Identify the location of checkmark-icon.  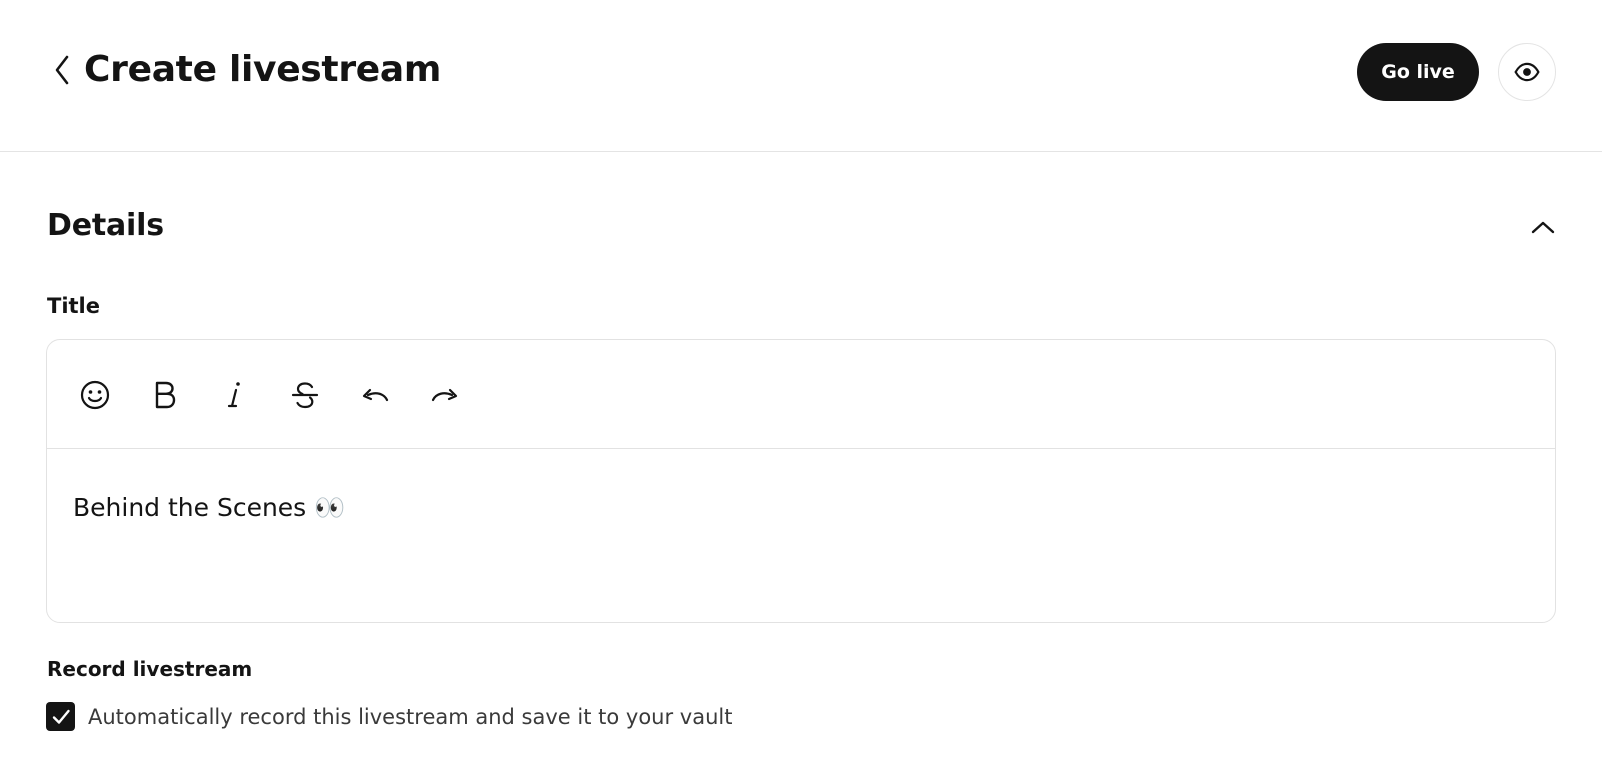
(61, 716).